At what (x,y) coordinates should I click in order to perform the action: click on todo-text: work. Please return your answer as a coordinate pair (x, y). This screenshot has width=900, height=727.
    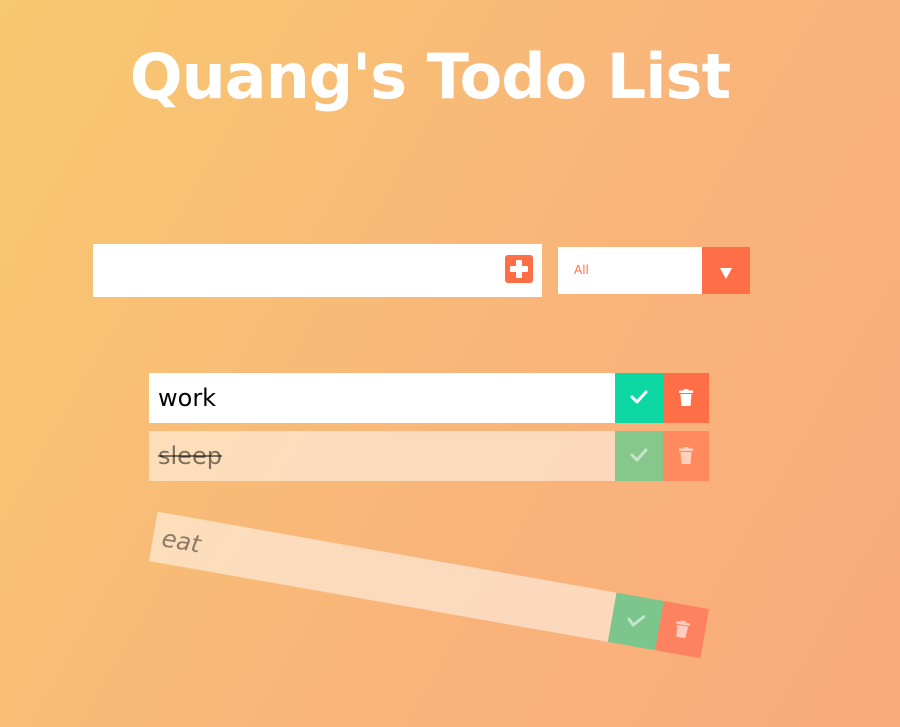
    Looking at the image, I should click on (187, 398).